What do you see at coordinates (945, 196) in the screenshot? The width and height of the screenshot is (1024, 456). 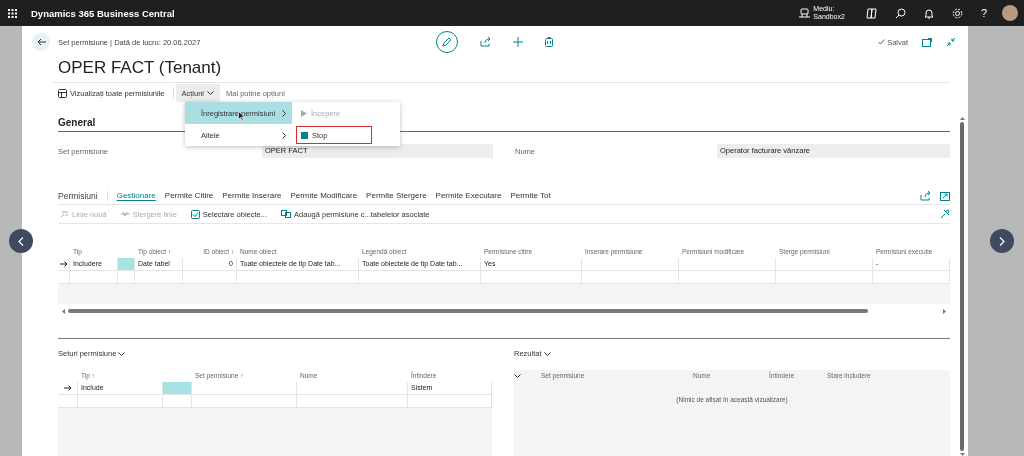 I see `expand-icon` at bounding box center [945, 196].